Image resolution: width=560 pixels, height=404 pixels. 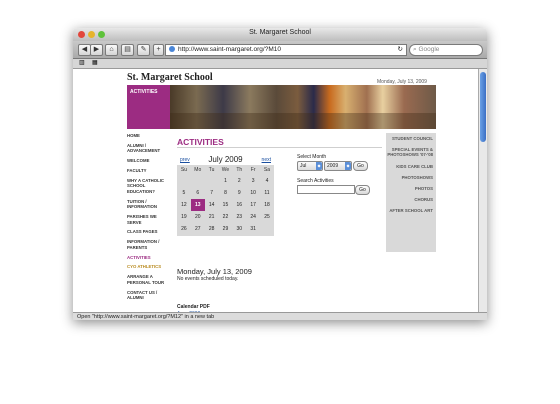 I want to click on calendar-day: 16, so click(x=239, y=205).